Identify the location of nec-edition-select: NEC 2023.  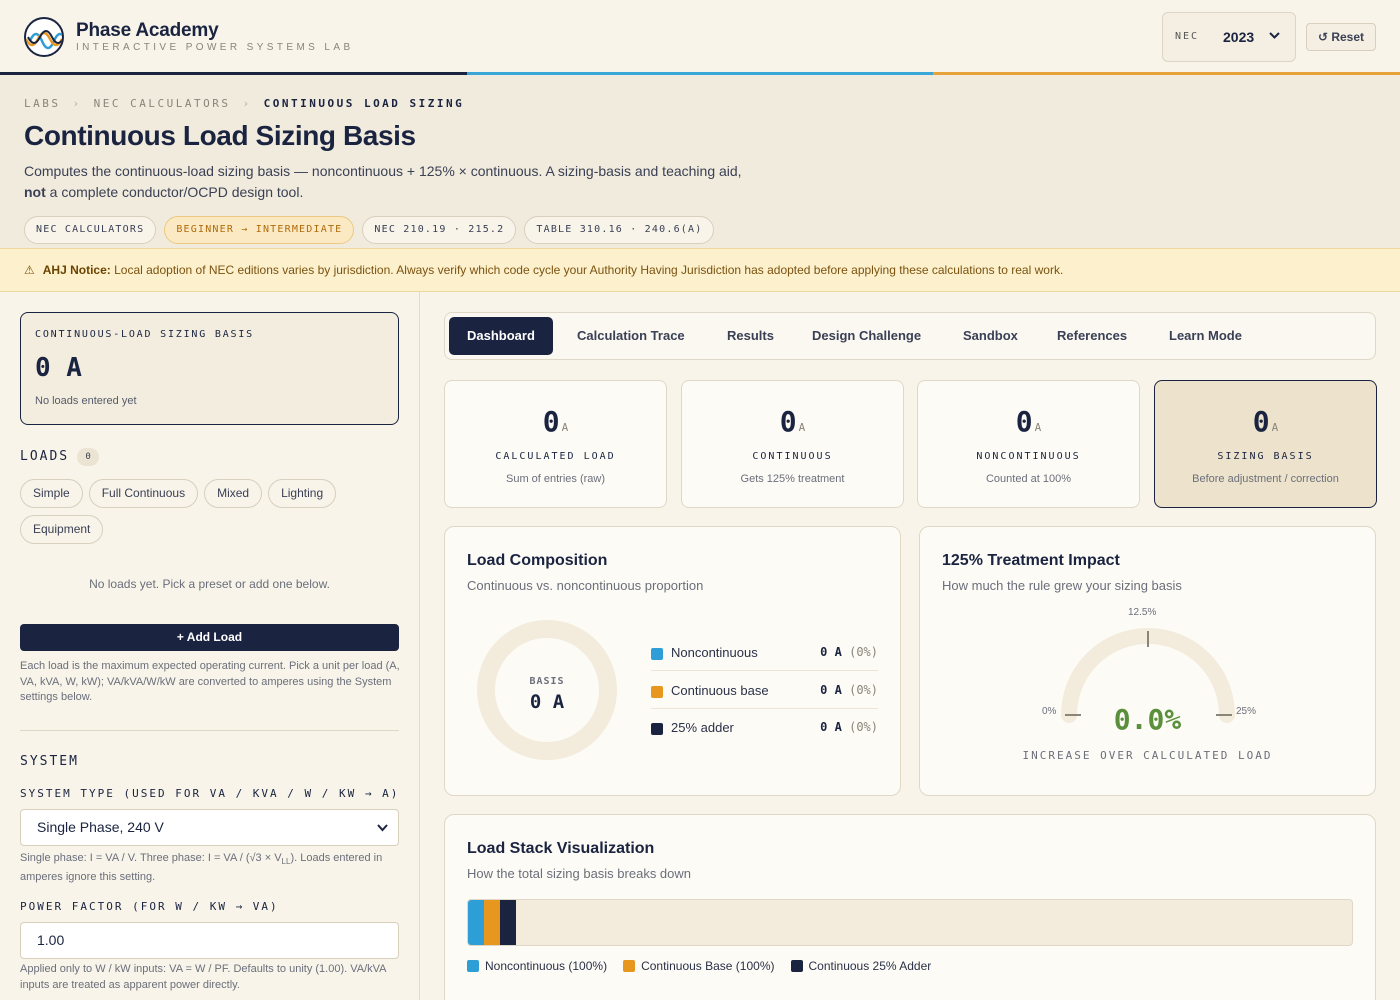
(1229, 37).